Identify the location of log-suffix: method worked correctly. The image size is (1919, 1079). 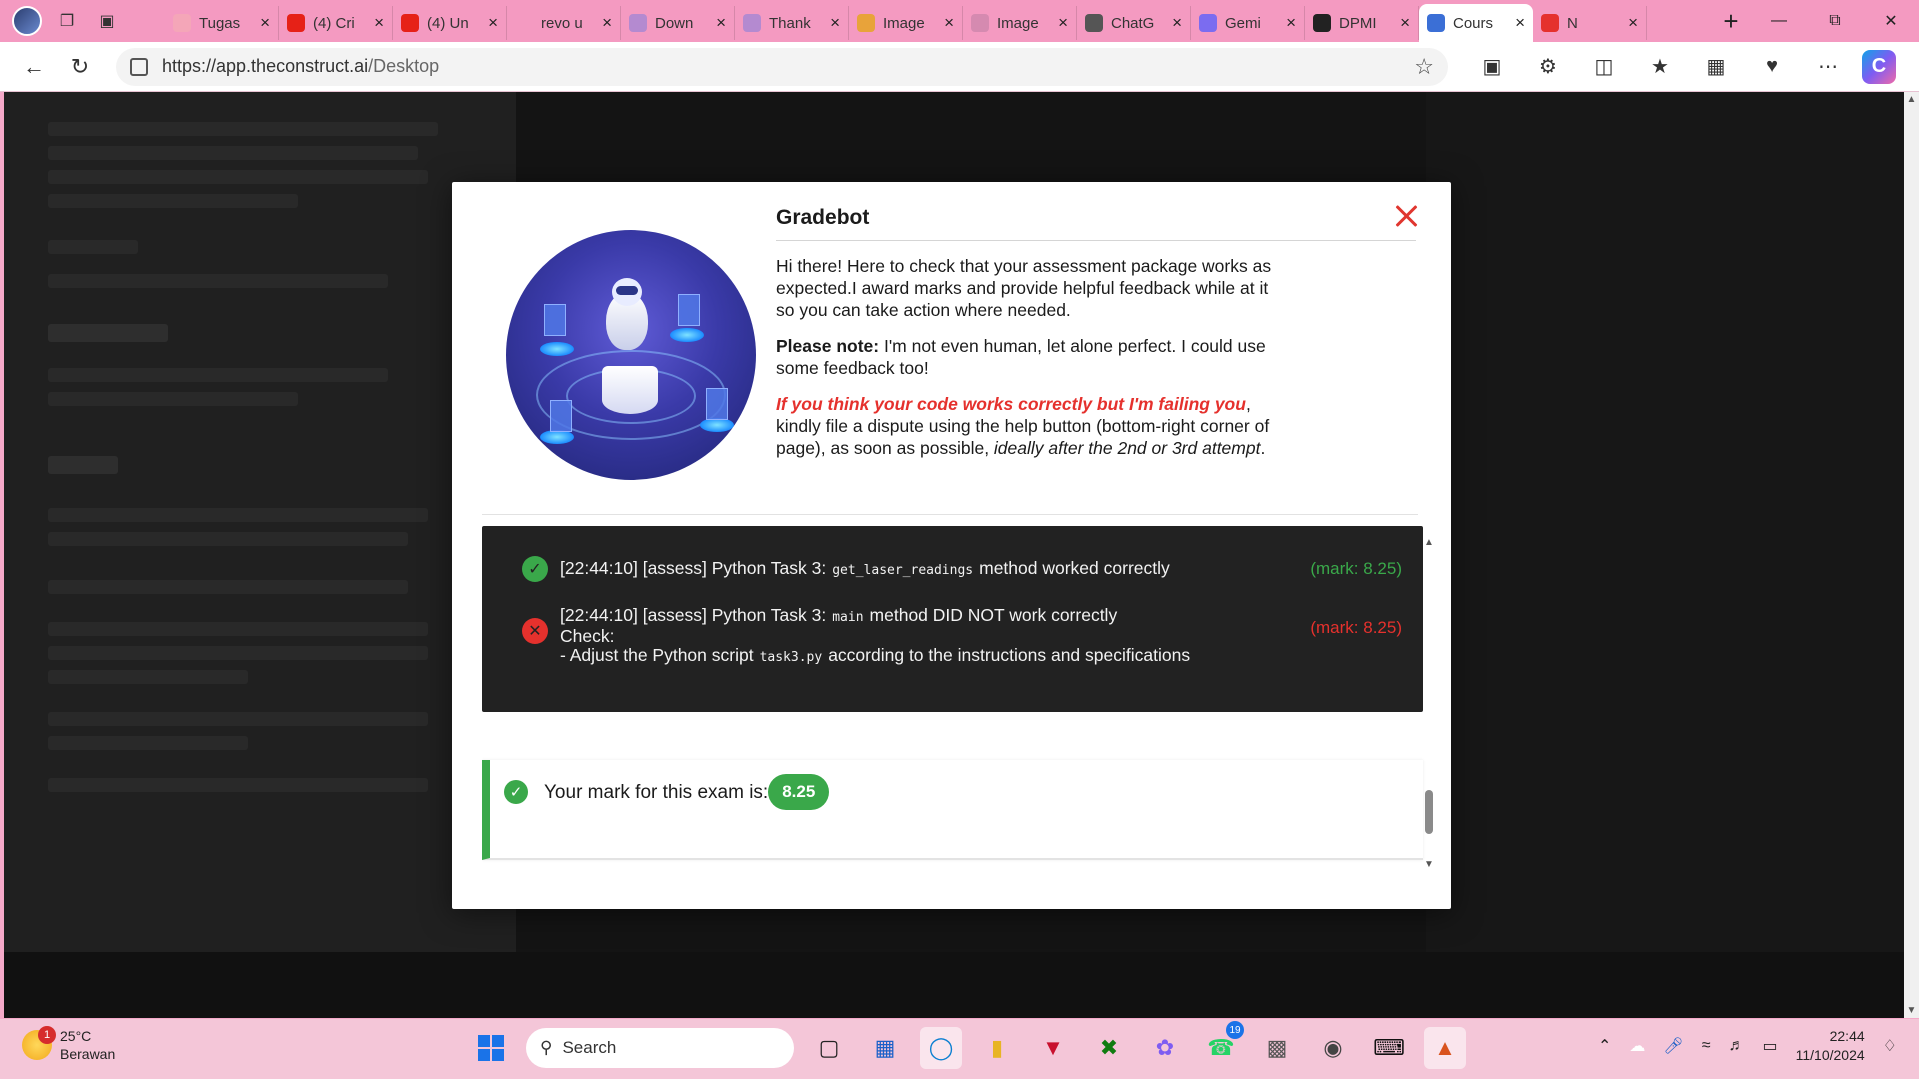
(1074, 567).